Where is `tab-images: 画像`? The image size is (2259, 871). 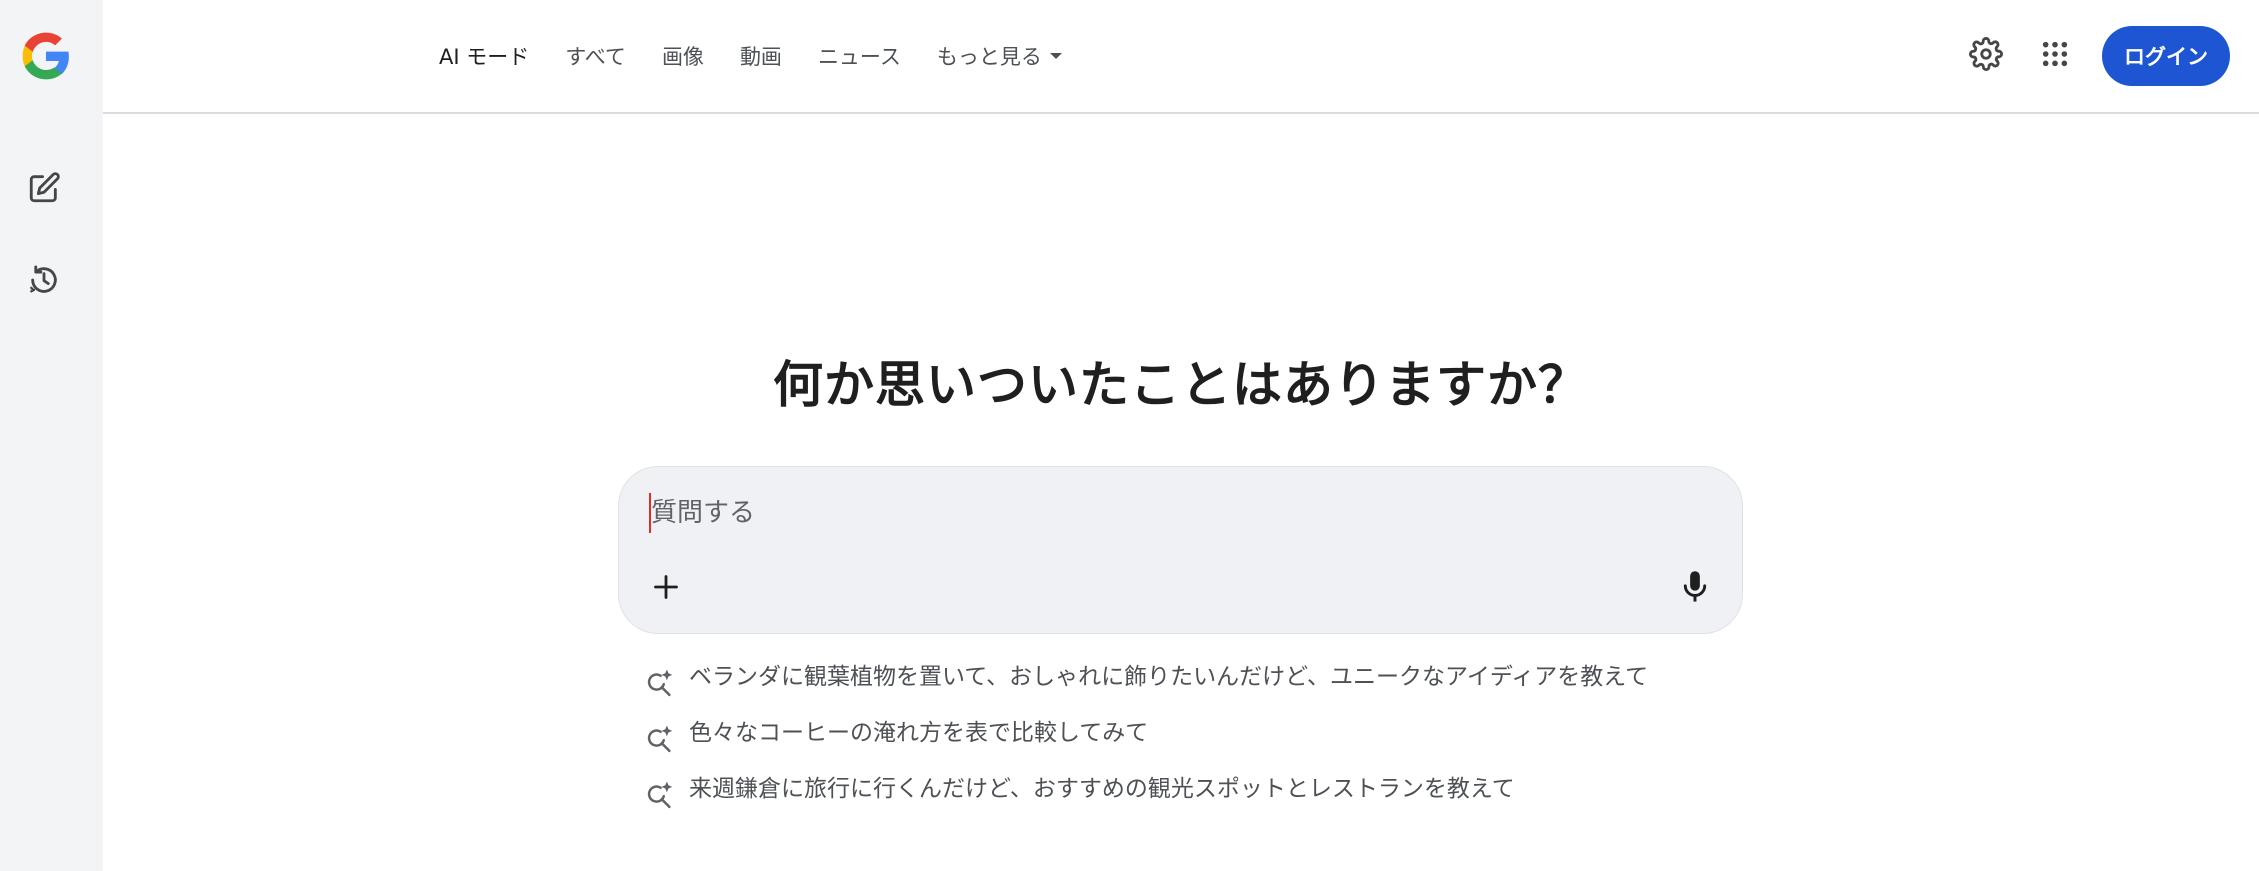 tab-images: 画像 is located at coordinates (683, 56).